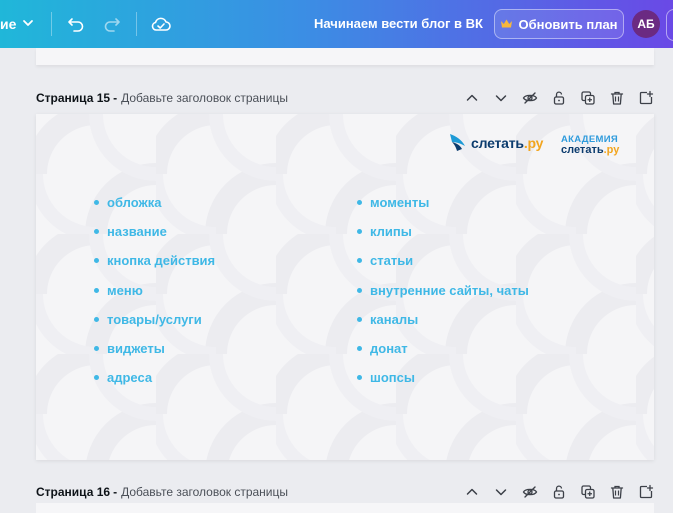 The image size is (673, 513). What do you see at coordinates (443, 202) in the screenshot?
I see `list-item: моменты` at bounding box center [443, 202].